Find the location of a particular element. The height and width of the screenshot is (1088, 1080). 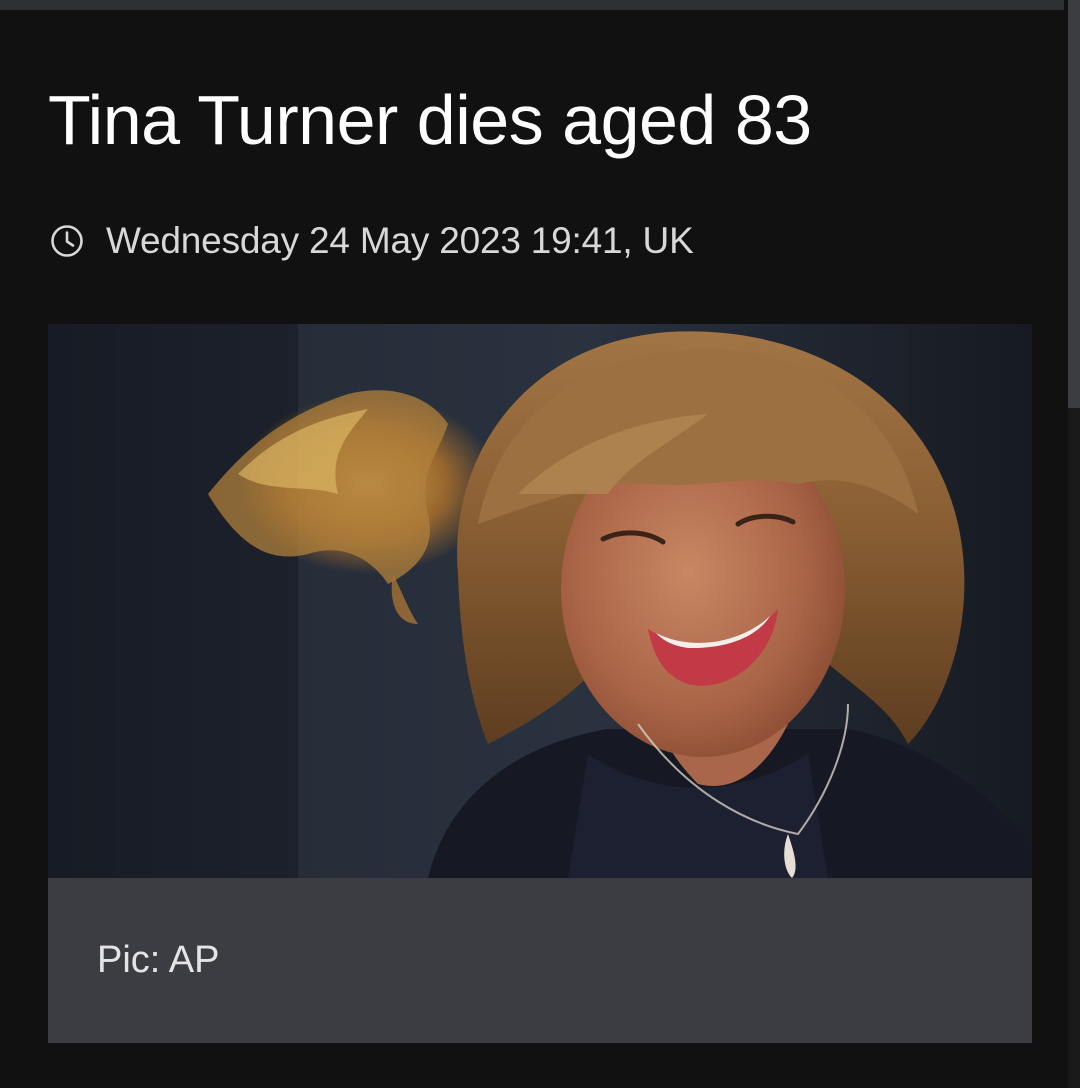

image-caption-box: Pic: AP is located at coordinates (540, 960).